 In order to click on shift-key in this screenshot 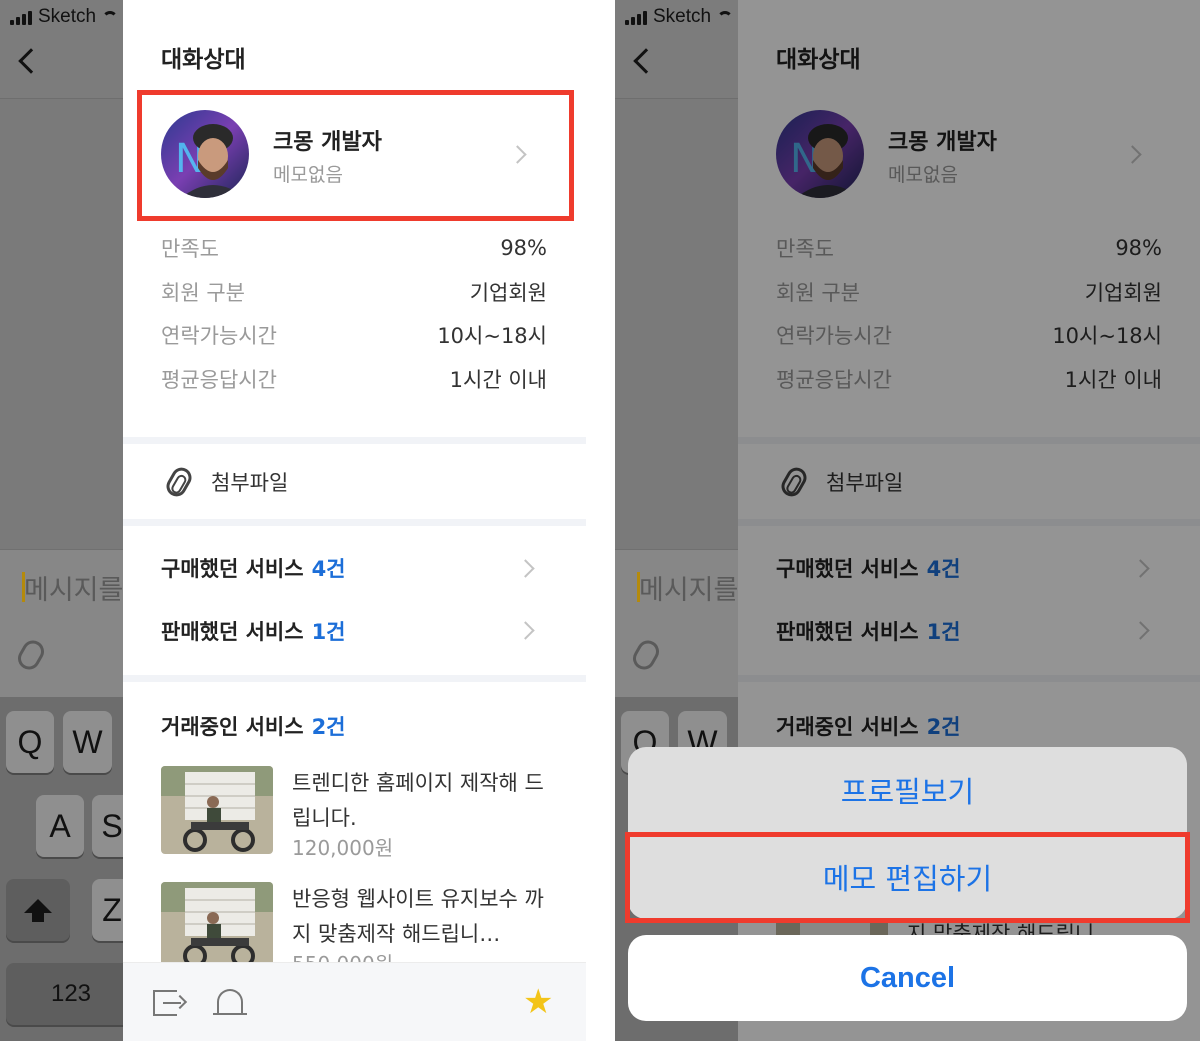, I will do `click(38, 910)`.